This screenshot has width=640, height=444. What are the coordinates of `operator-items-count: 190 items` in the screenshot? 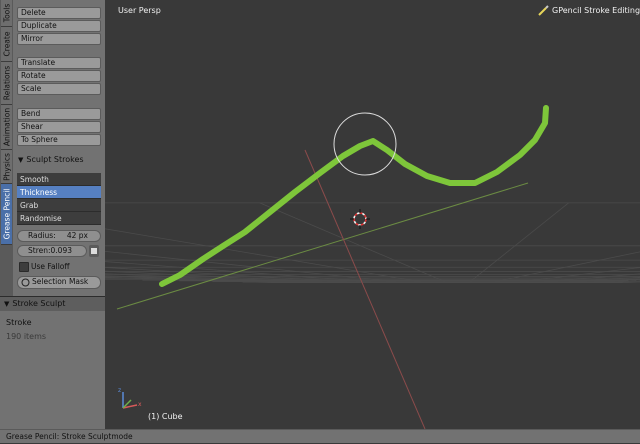 It's located at (26, 336).